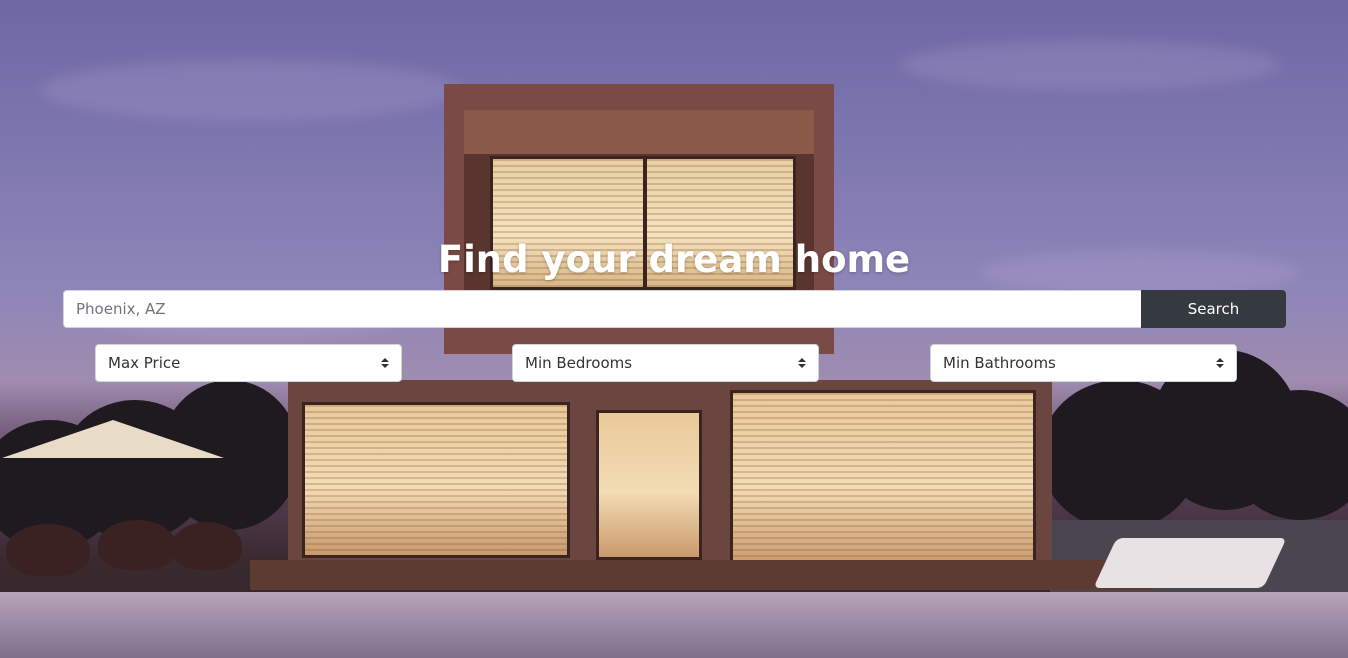  What do you see at coordinates (1213, 309) in the screenshot?
I see `search-button: Search` at bounding box center [1213, 309].